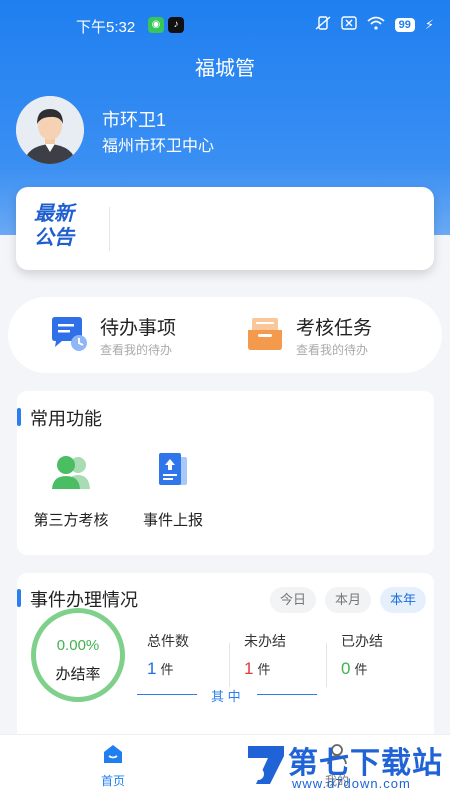 The height and width of the screenshot is (801, 450). Describe the element at coordinates (362, 655) in the screenshot. I see `stat-finished: 已办结 0件` at that location.